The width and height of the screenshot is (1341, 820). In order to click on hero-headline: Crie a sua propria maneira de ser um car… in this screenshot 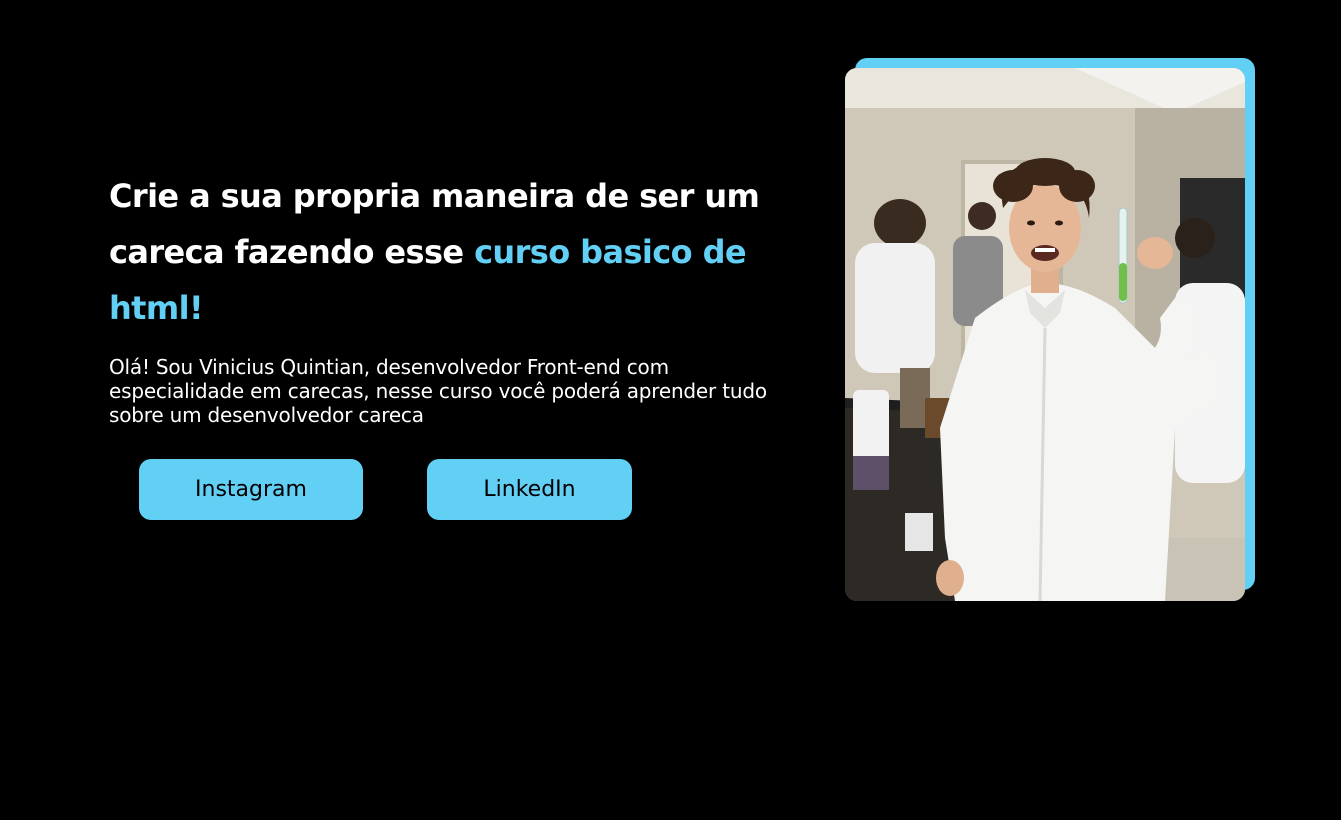, I will do `click(449, 252)`.